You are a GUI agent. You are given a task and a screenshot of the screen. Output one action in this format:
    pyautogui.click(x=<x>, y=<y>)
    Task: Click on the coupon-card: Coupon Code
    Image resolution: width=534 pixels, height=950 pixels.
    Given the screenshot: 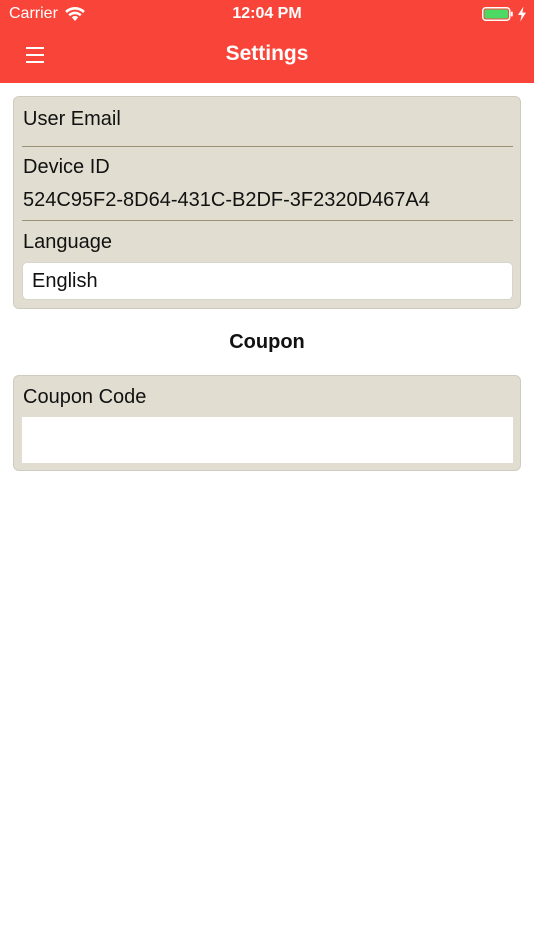 What is the action you would take?
    pyautogui.click(x=267, y=423)
    